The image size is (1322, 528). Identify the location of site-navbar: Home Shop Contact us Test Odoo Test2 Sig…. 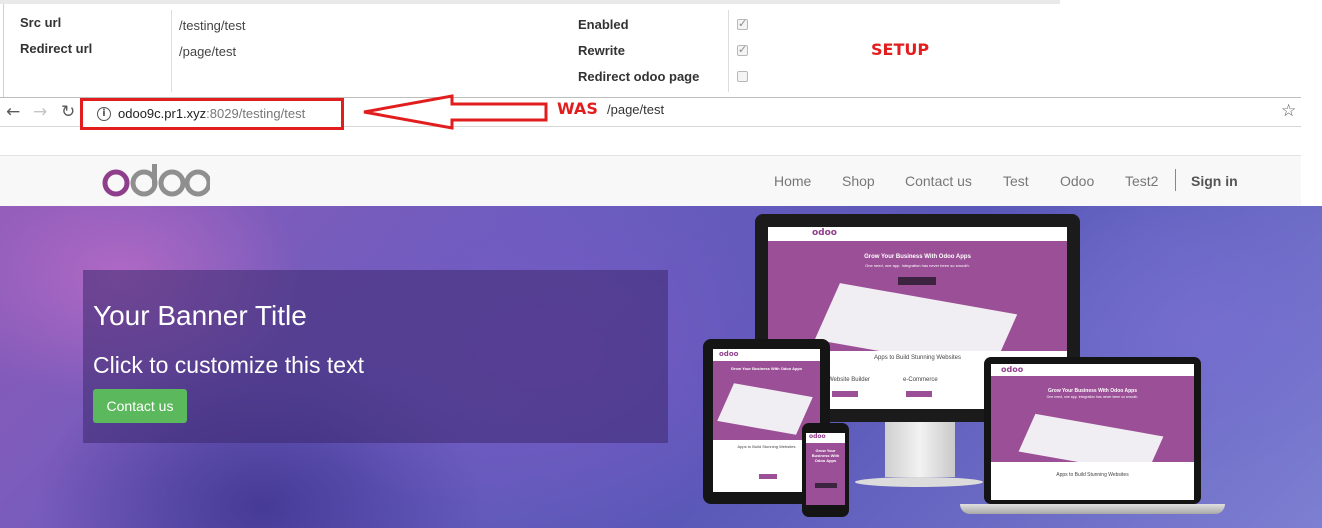
(650, 180).